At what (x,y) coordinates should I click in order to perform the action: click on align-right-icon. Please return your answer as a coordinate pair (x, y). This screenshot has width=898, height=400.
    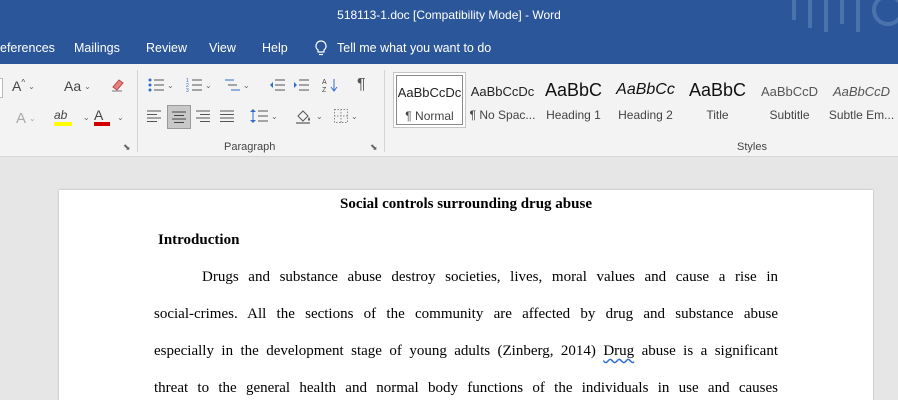
    Looking at the image, I should click on (203, 116).